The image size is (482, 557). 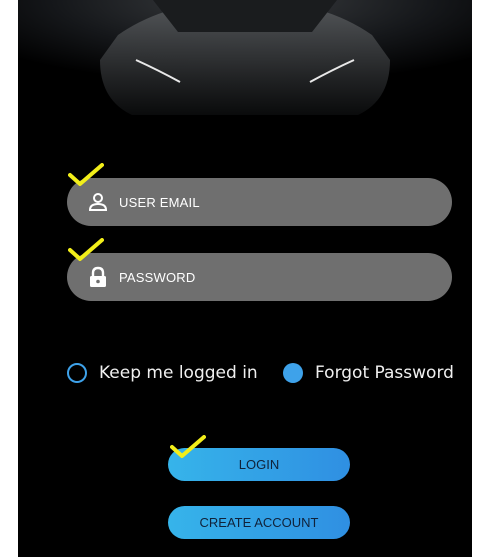 I want to click on email-field: USER EMAIL, so click(x=259, y=202).